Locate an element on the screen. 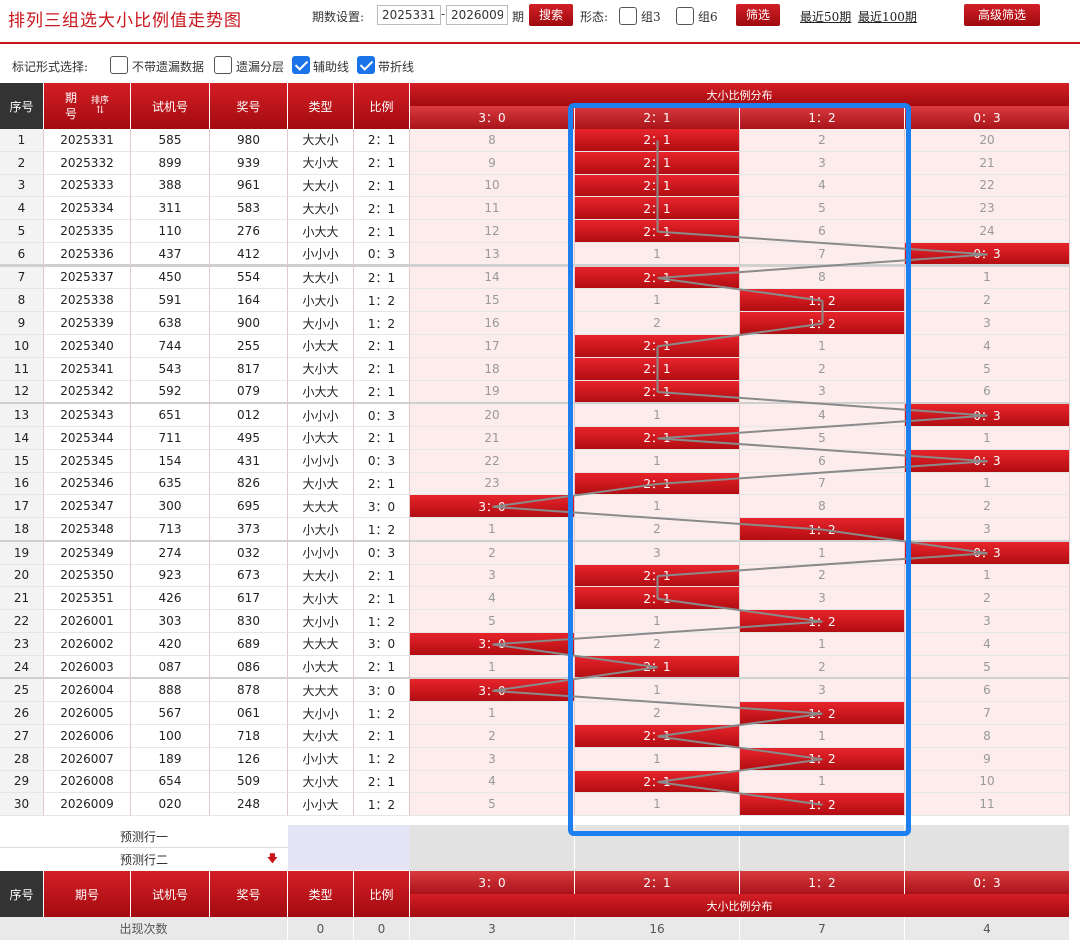 This screenshot has height=940, width=1080. dist-subheader-2: 1：2 is located at coordinates (822, 117).